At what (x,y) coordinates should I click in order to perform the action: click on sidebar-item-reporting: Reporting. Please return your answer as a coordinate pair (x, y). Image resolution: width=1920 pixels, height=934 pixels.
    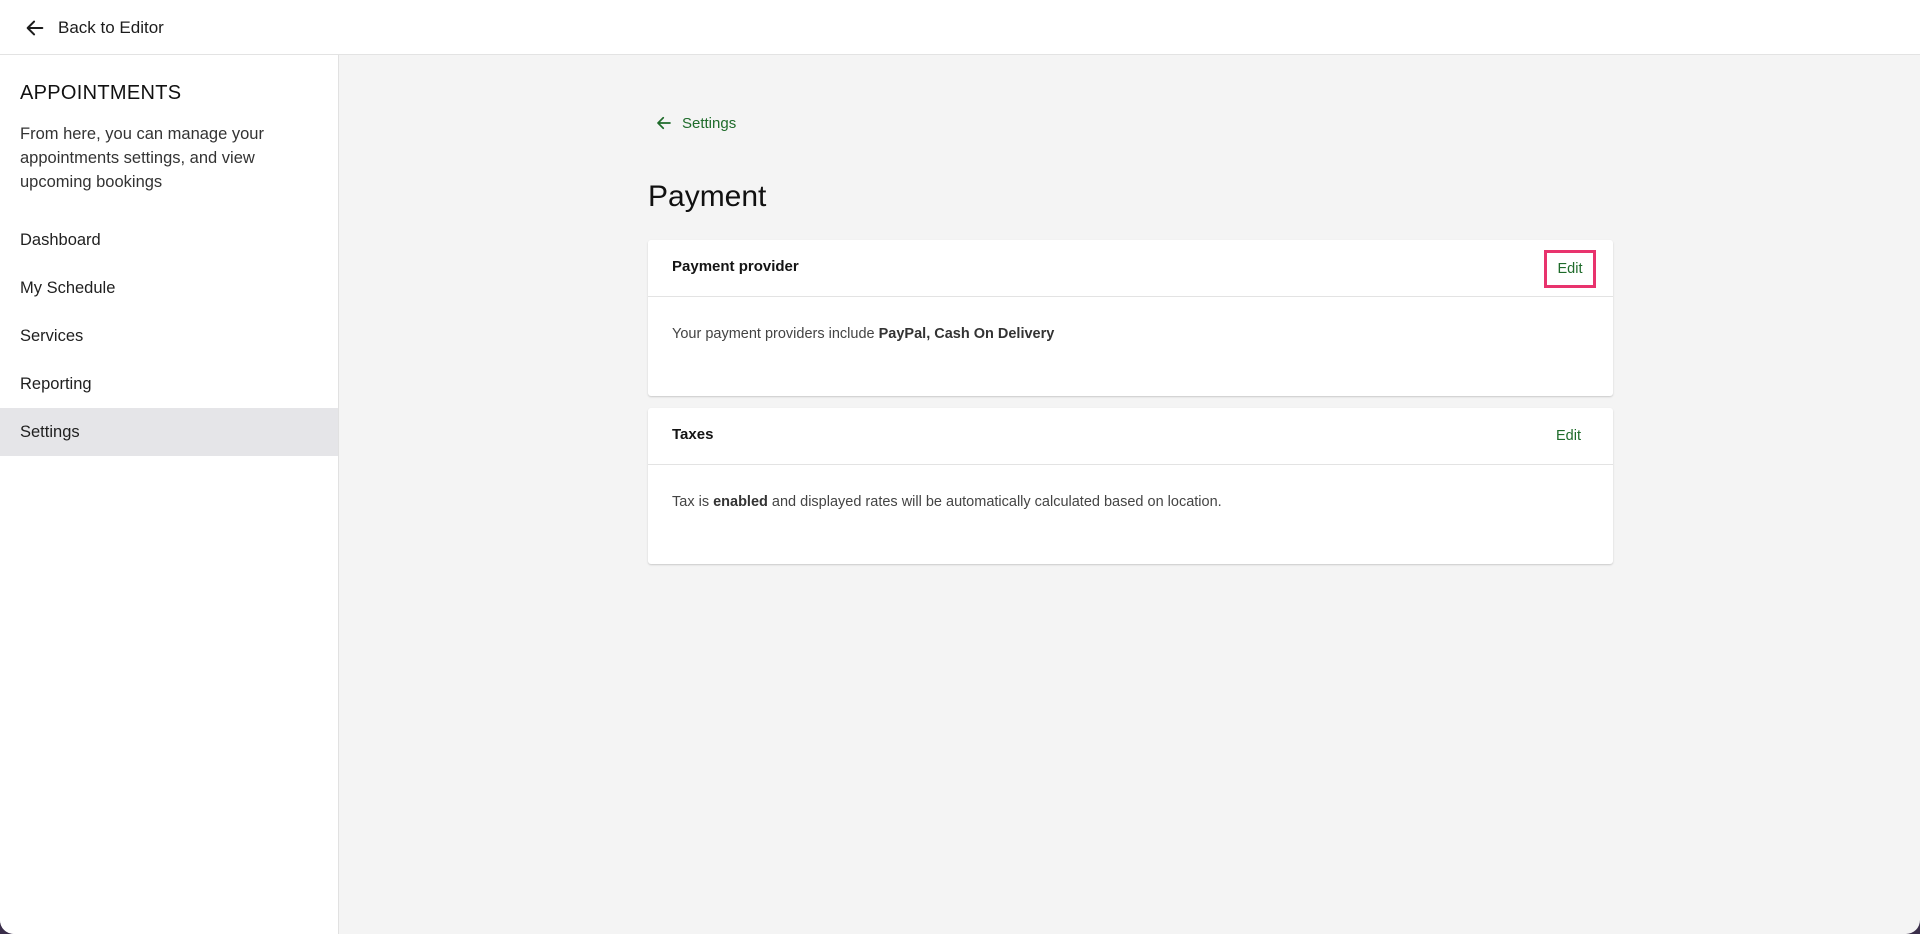
    Looking at the image, I should click on (169, 384).